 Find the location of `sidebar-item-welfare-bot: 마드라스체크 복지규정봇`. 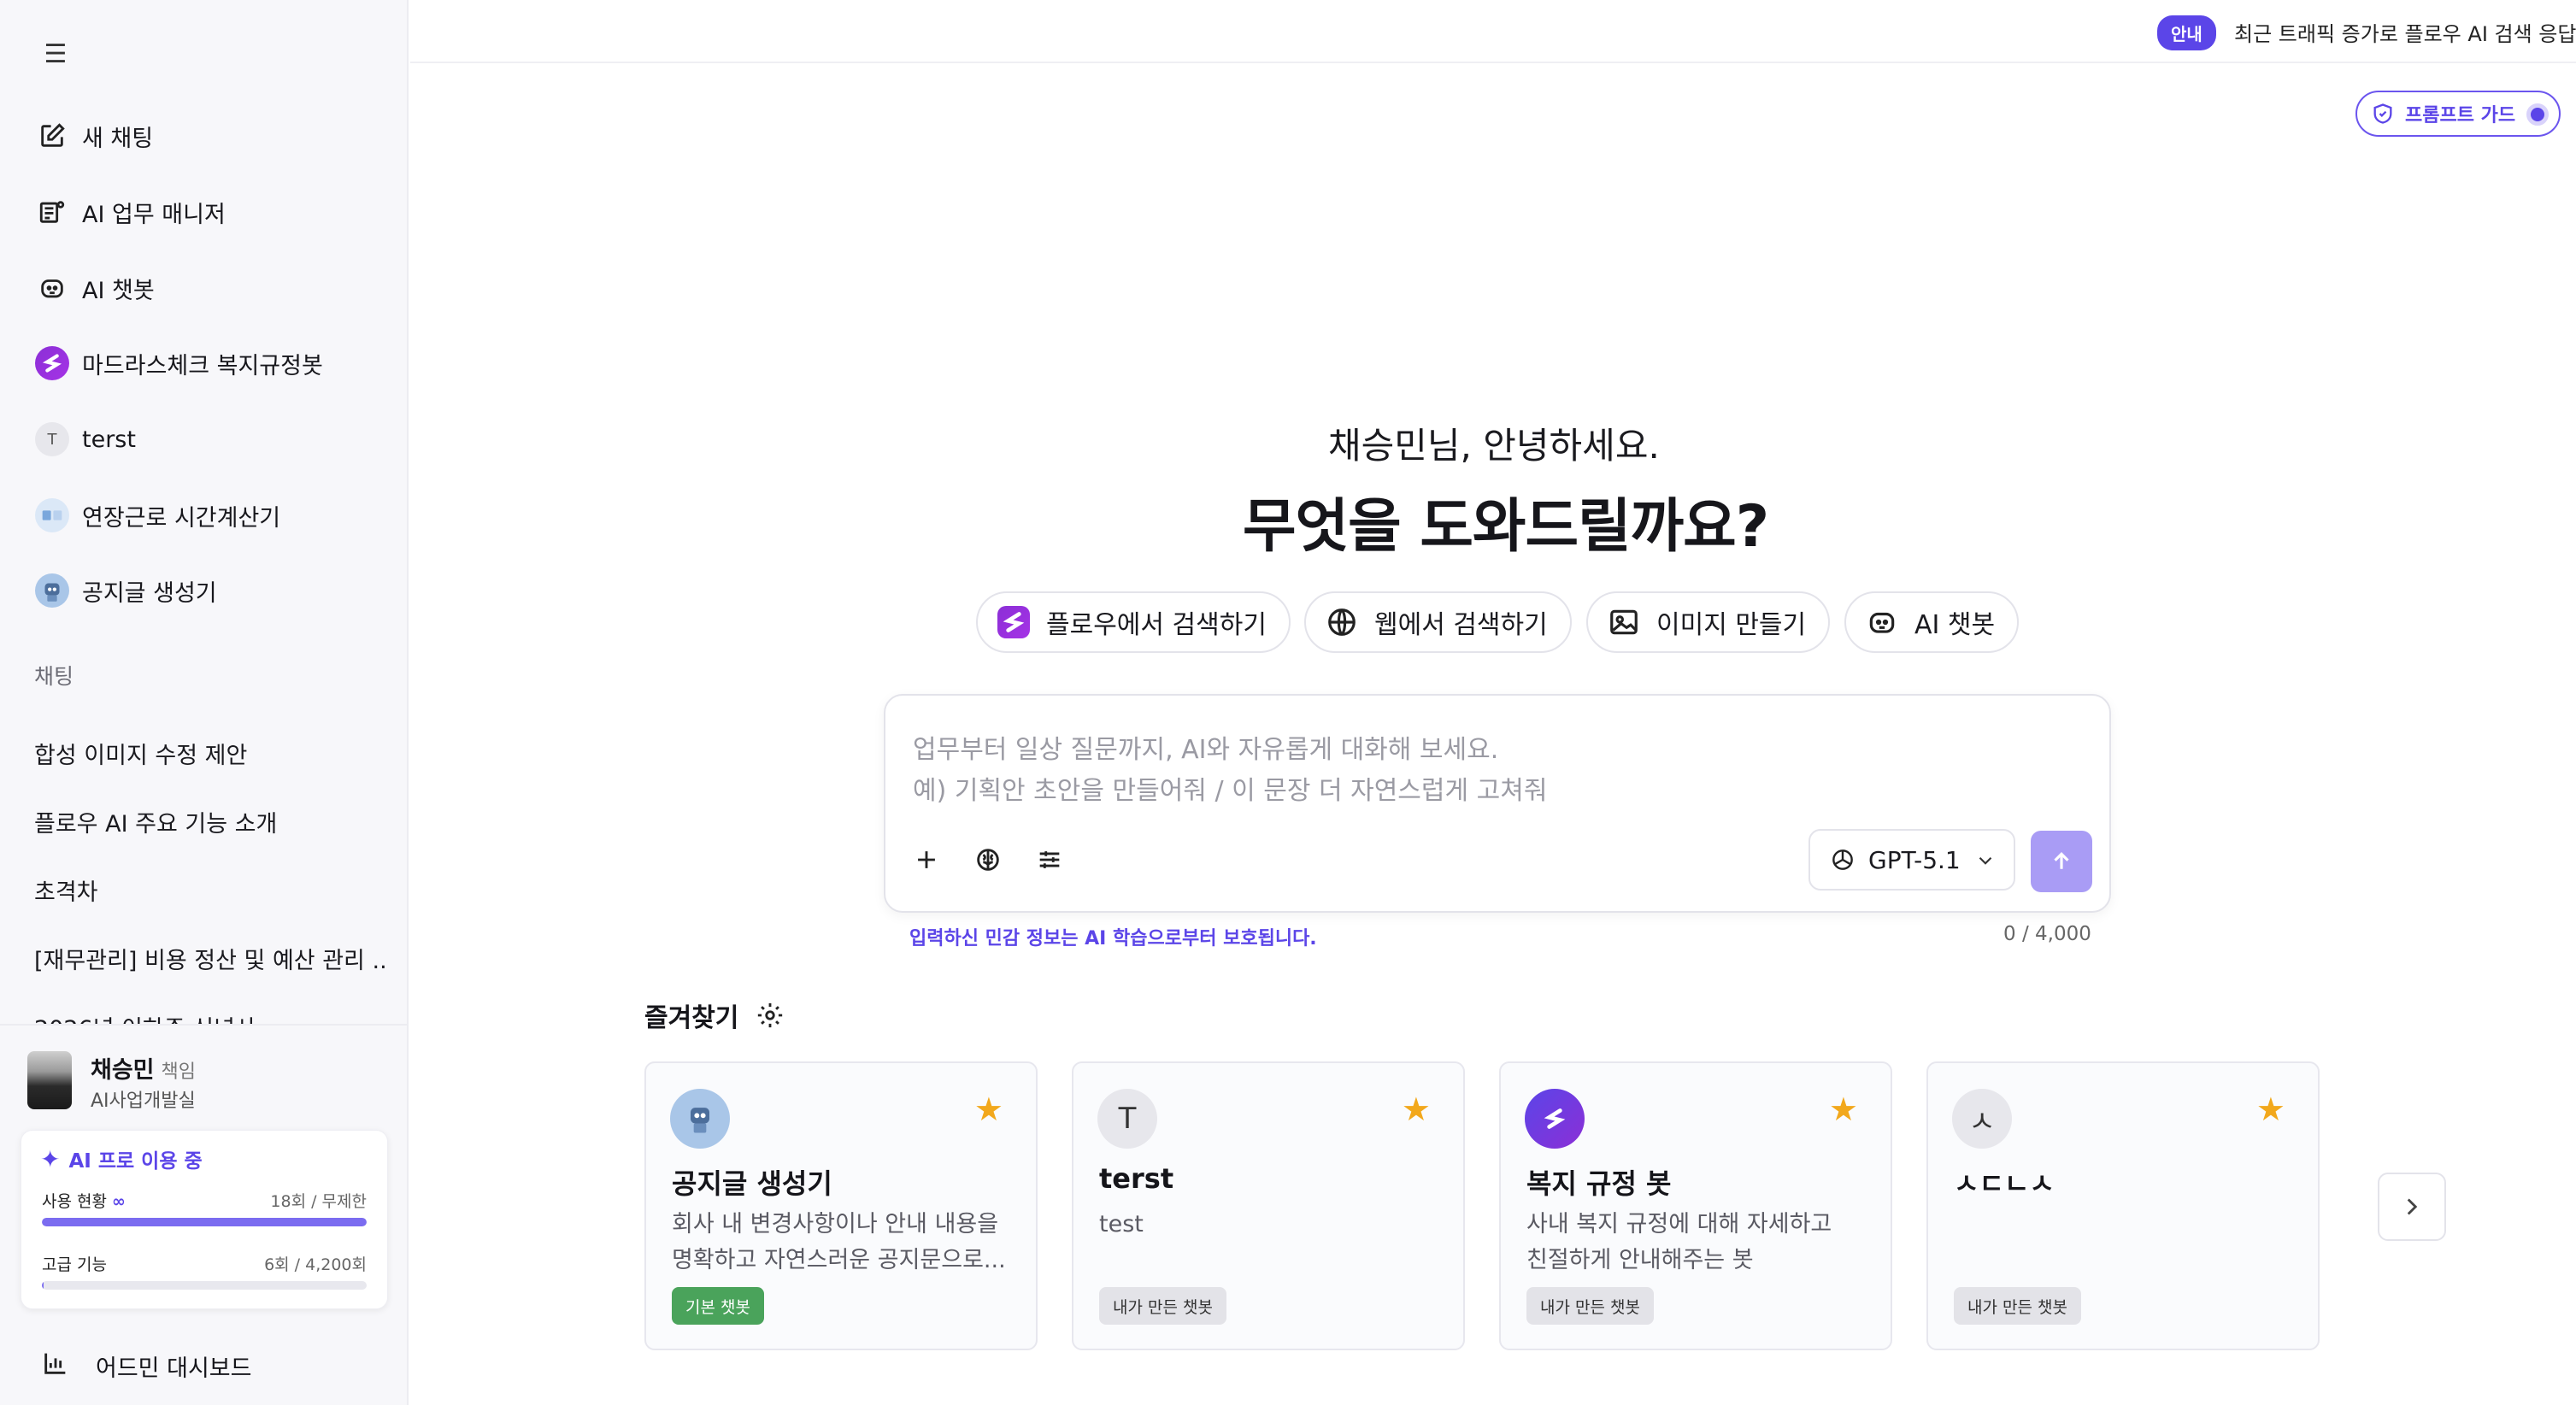

sidebar-item-welfare-bot: 마드라스체크 복지규정봇 is located at coordinates (178, 363).